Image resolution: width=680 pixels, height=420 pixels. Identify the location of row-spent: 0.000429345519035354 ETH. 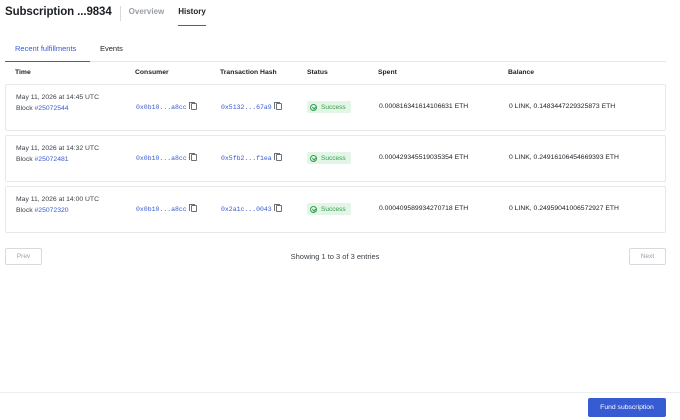
(424, 157).